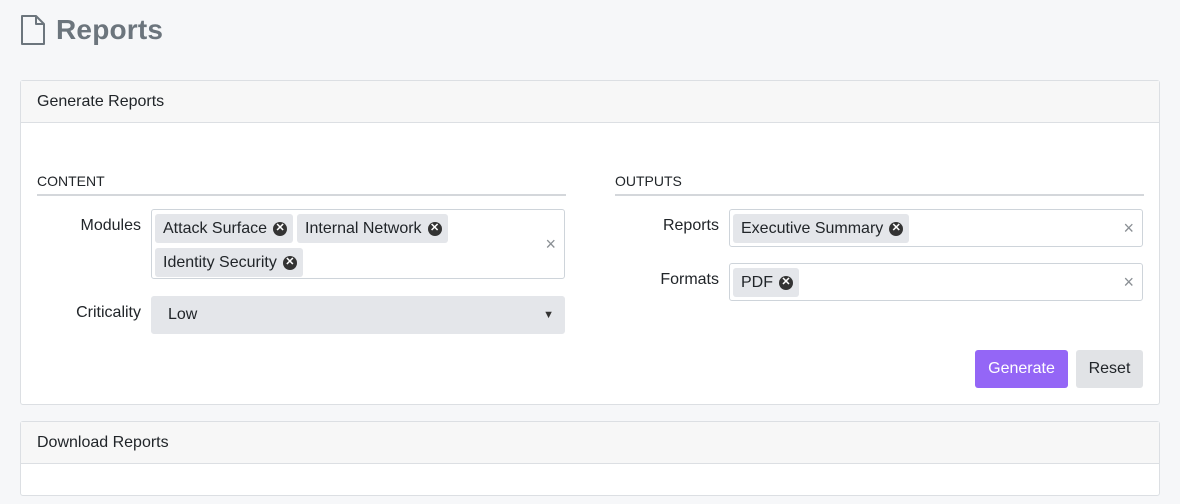 The width and height of the screenshot is (1180, 504). I want to click on generate-button: Generate, so click(1021, 369).